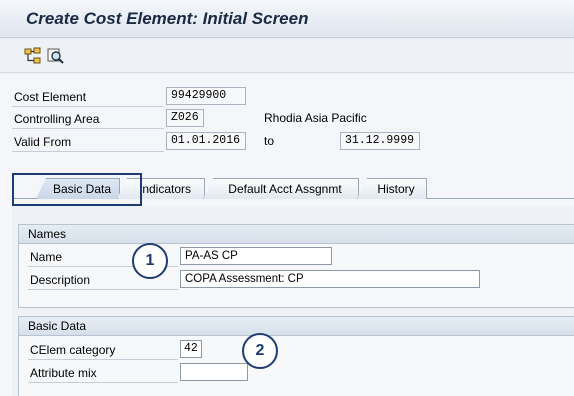  What do you see at coordinates (191, 349) in the screenshot?
I see `celem-category-field: 42` at bounding box center [191, 349].